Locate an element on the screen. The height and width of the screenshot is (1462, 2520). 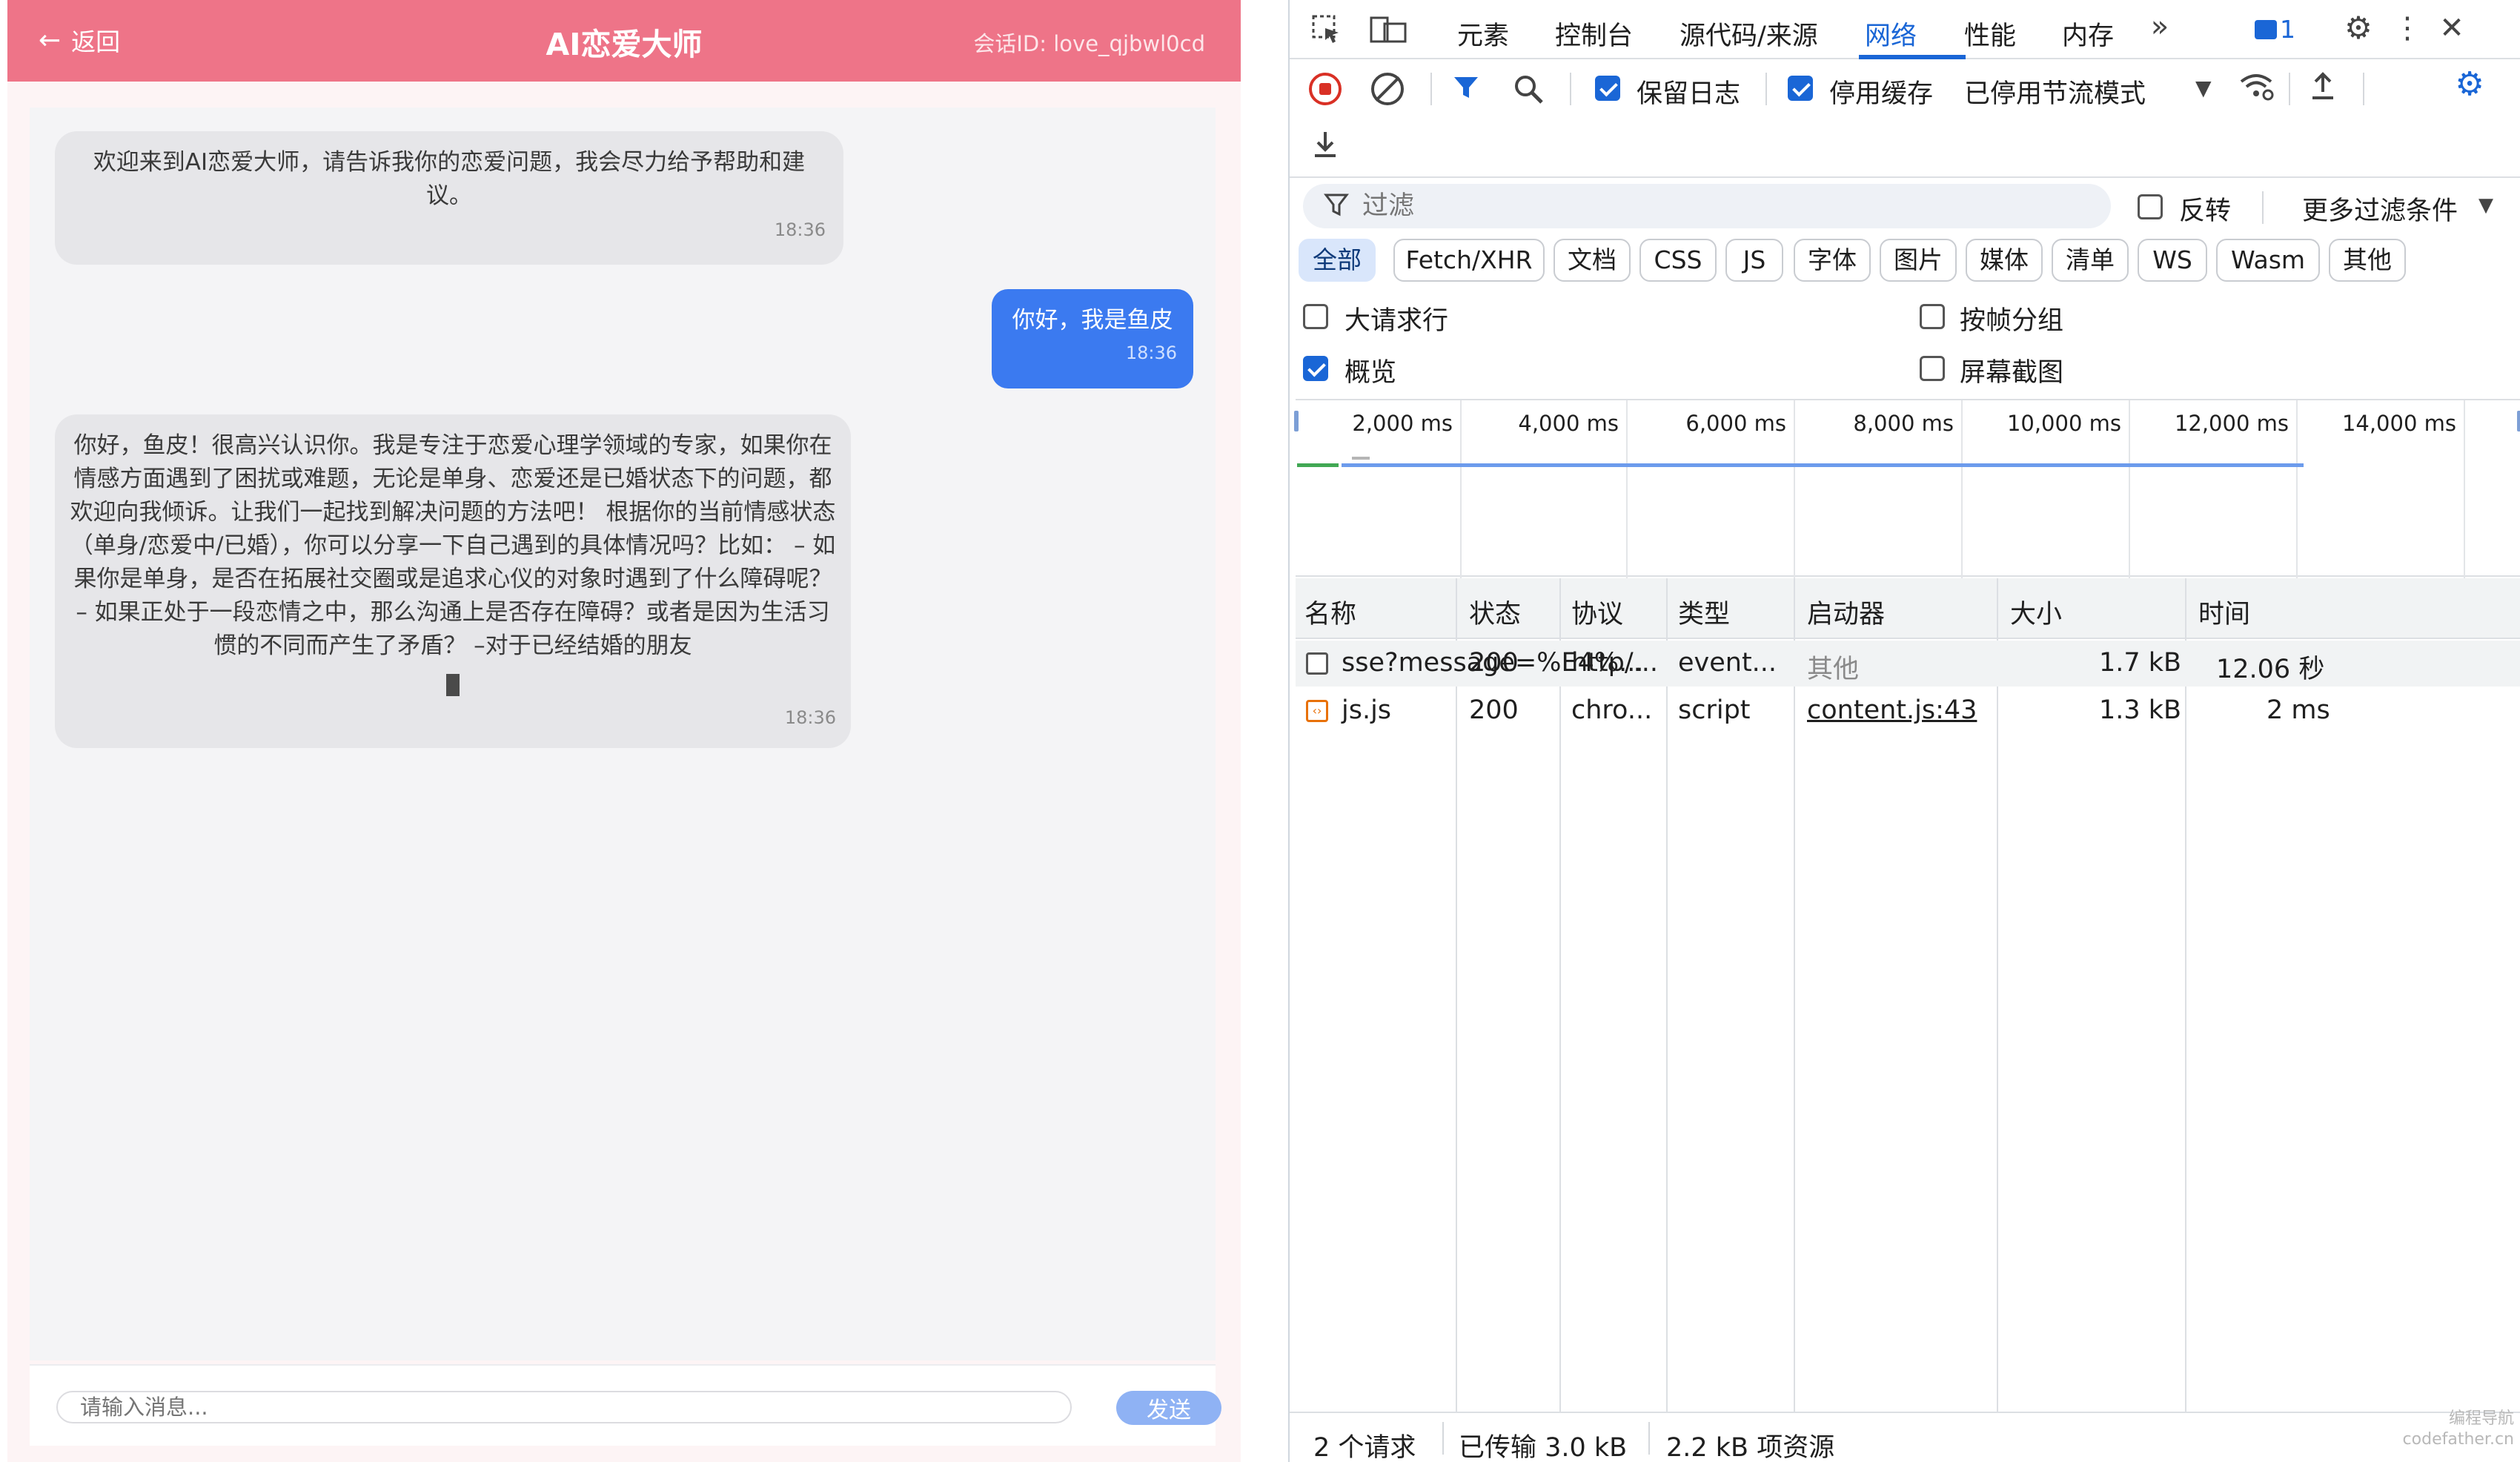
request-status: 200 is located at coordinates (1494, 663).